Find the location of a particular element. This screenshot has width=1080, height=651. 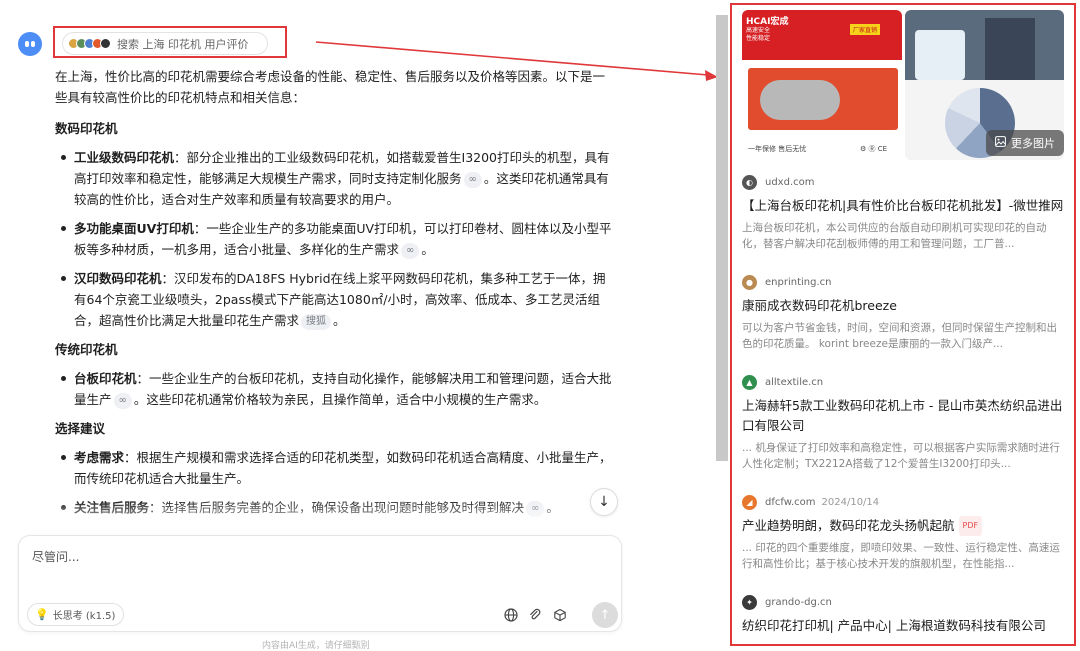

result-title-link: 纺织印花打印机| 产品中心| 上海根道数码科技有限公司 is located at coordinates (903, 626).